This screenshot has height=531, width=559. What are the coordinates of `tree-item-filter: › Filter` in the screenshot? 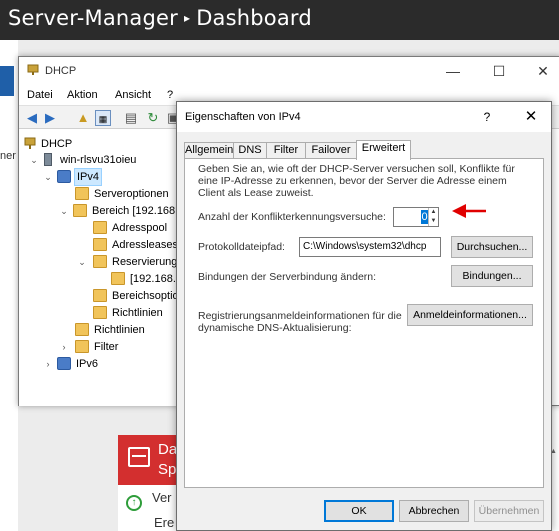 It's located at (119, 347).